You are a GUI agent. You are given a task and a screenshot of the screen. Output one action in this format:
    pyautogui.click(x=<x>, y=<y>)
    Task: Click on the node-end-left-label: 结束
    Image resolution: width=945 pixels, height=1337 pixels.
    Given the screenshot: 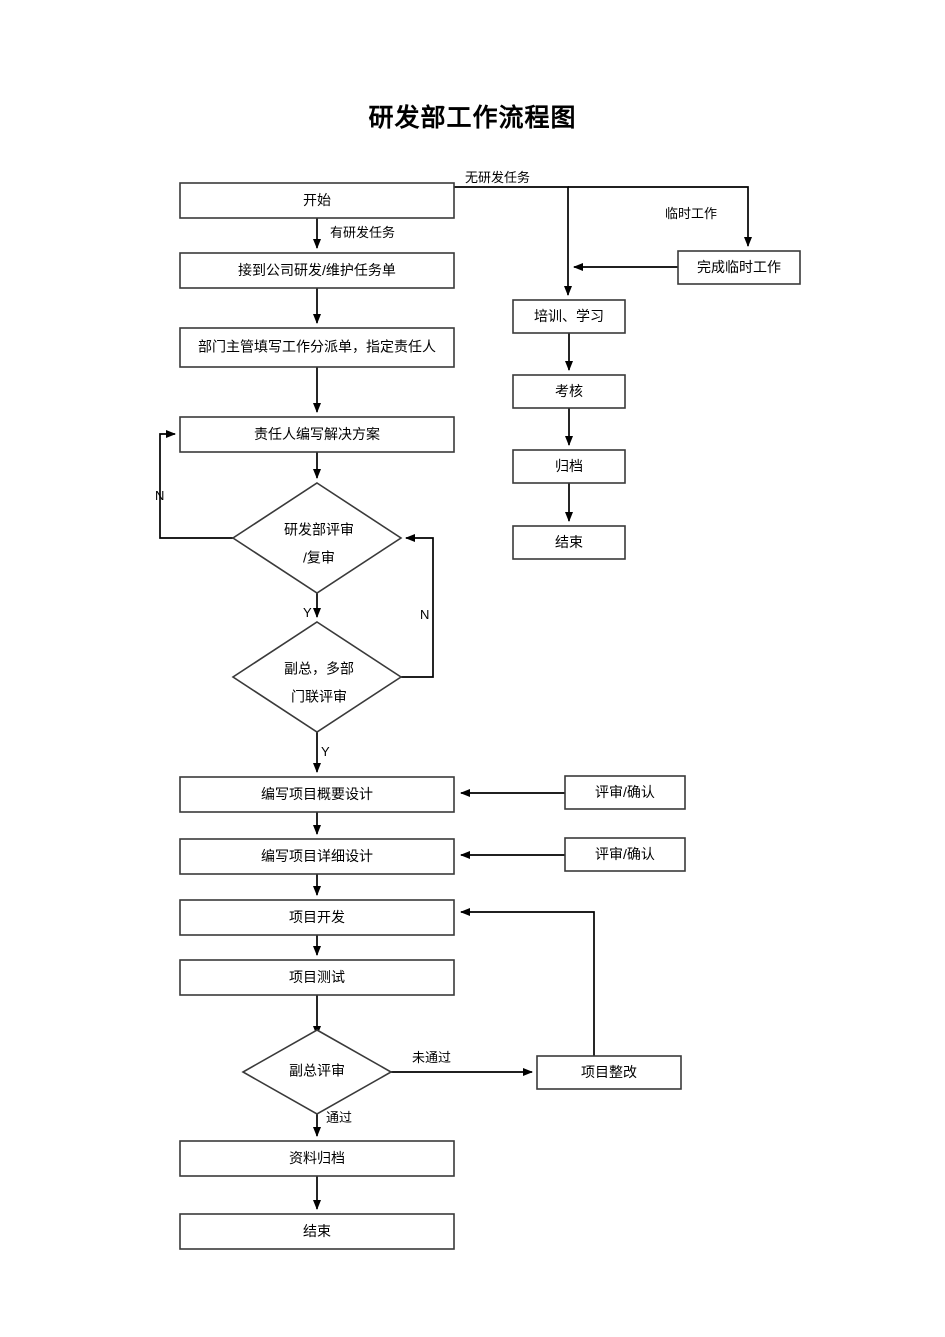 What is the action you would take?
    pyautogui.click(x=317, y=1231)
    